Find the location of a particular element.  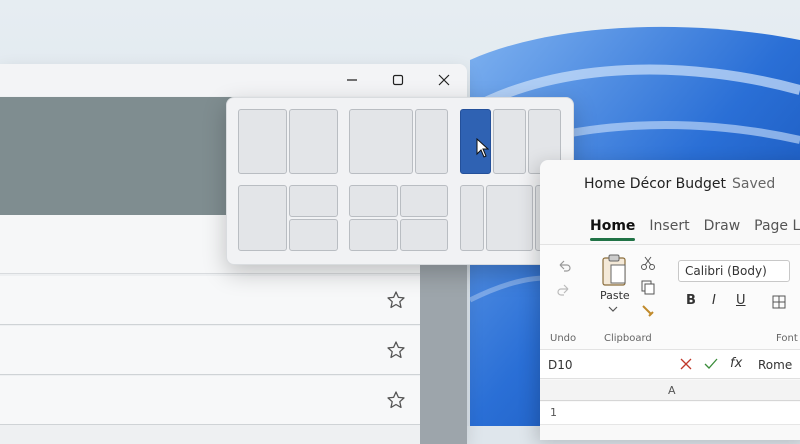

tab-page-layout: Page Lay is located at coordinates (777, 226).